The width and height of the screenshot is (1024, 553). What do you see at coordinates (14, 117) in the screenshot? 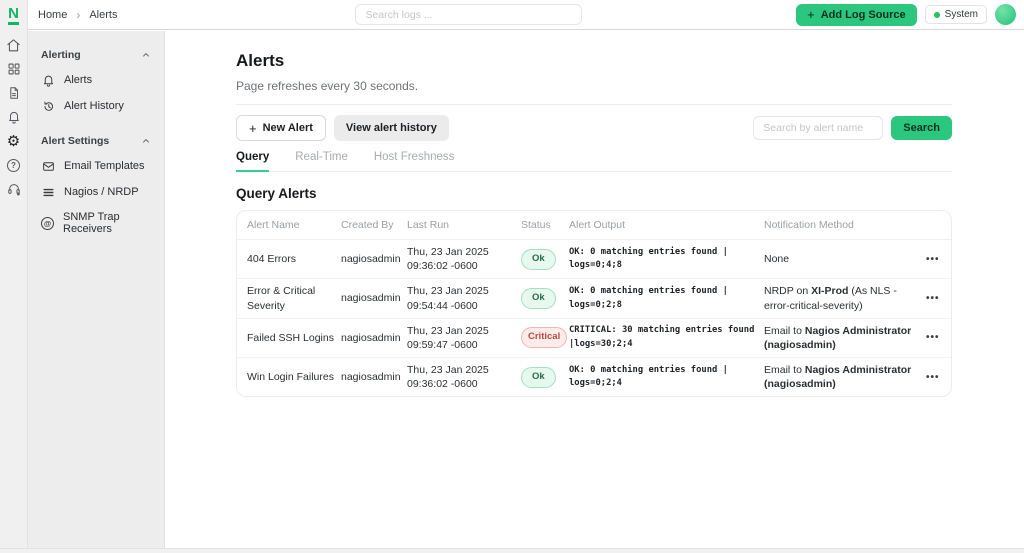
I see `bell-icon` at bounding box center [14, 117].